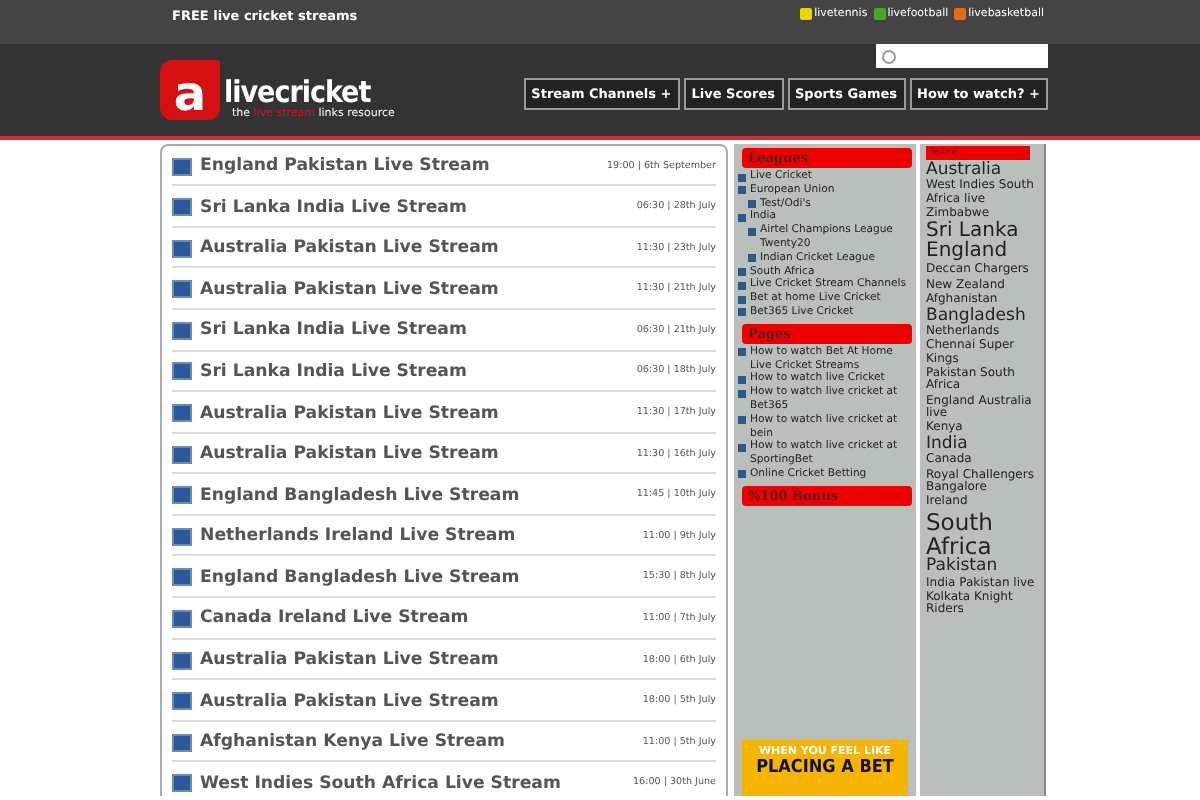 The height and width of the screenshot is (800, 1200). I want to click on team-tag: Pakistan, so click(962, 567).